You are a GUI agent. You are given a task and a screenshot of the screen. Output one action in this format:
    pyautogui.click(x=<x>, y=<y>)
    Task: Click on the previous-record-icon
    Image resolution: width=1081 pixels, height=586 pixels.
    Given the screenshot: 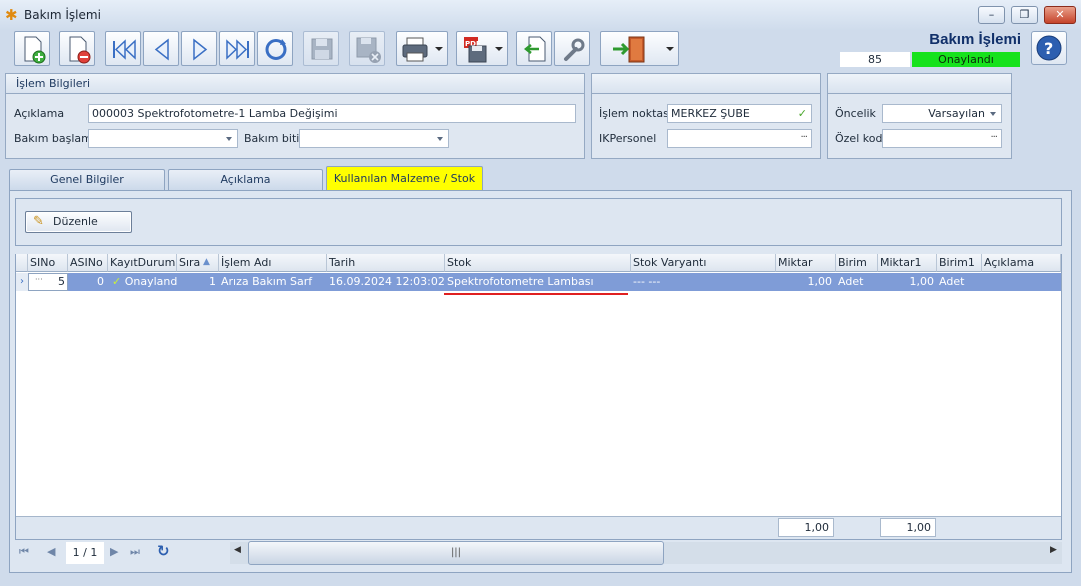 What is the action you would take?
    pyautogui.click(x=161, y=49)
    